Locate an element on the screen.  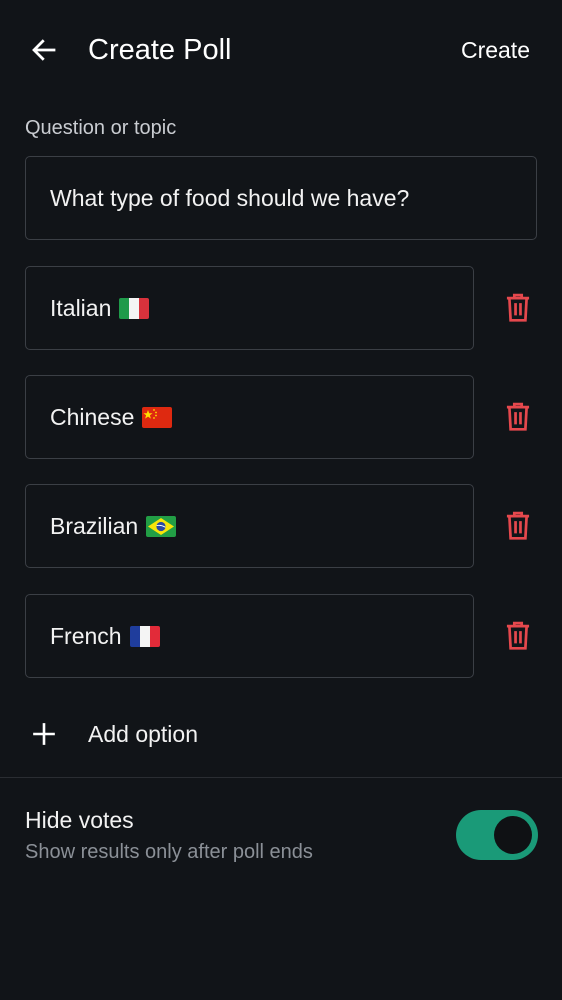
option-input-3: Brazilian is located at coordinates (249, 526).